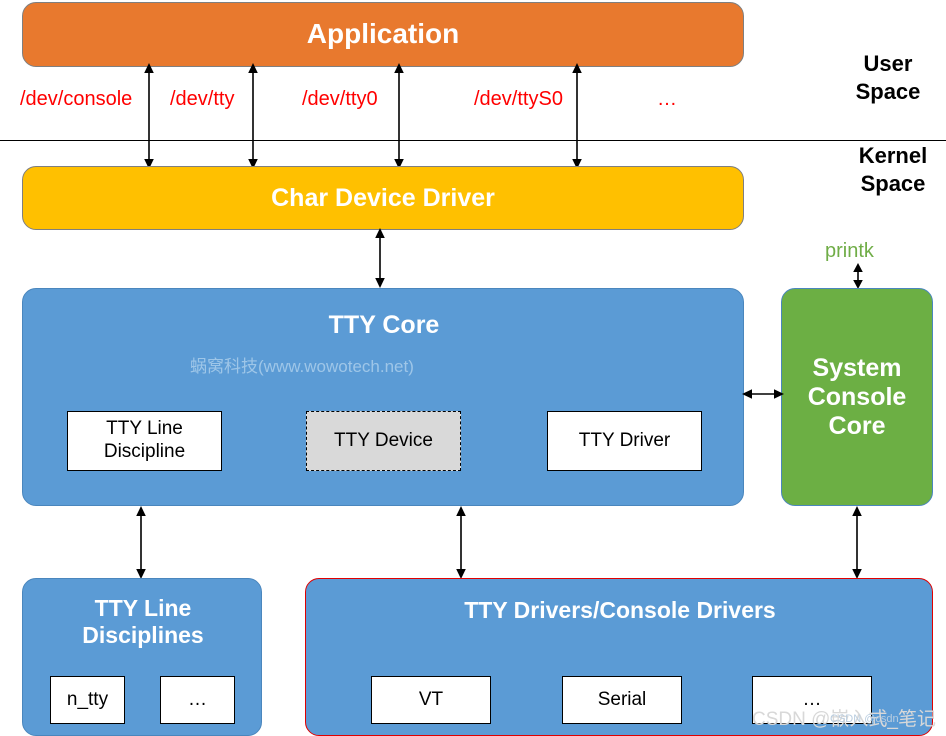 This screenshot has width=946, height=736. I want to click on tty-line-discipline-label-line2: Discipline, so click(144, 451).